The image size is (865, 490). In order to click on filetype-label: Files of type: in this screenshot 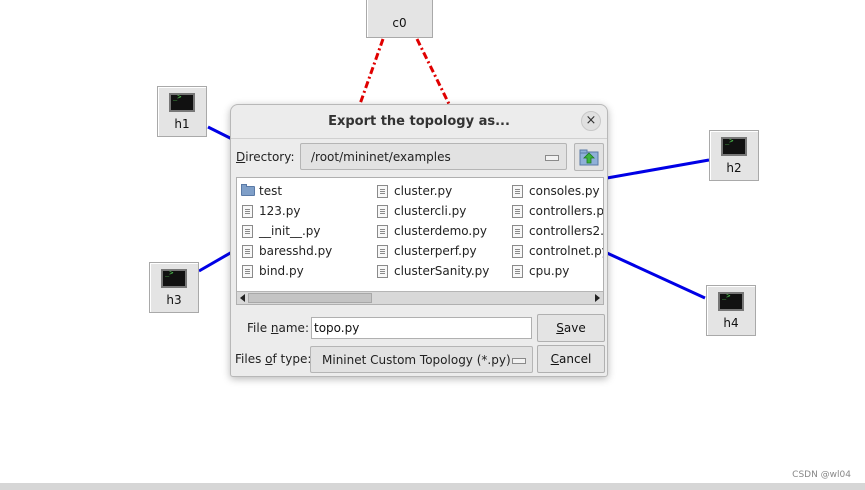, I will do `click(273, 359)`.